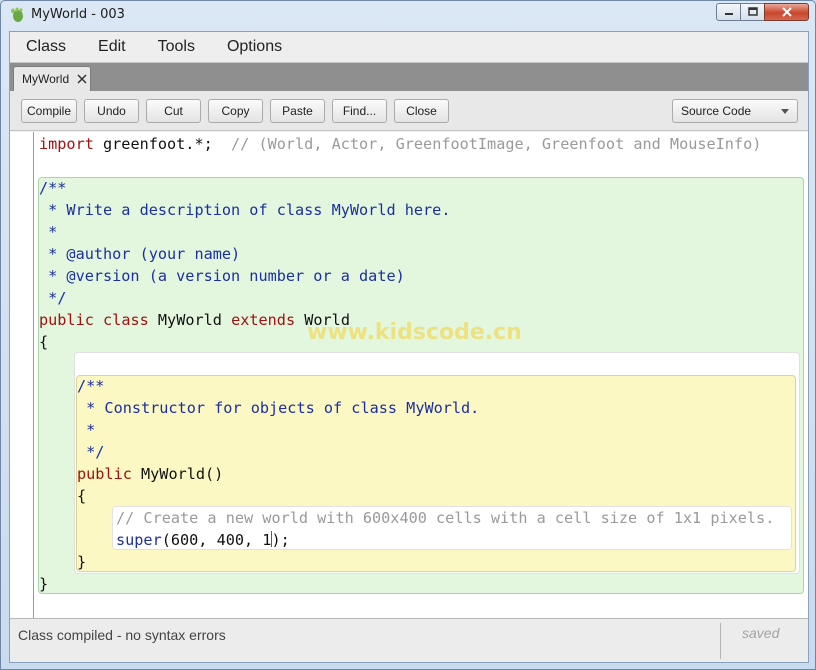  What do you see at coordinates (46, 47) in the screenshot?
I see `menu-class: Class` at bounding box center [46, 47].